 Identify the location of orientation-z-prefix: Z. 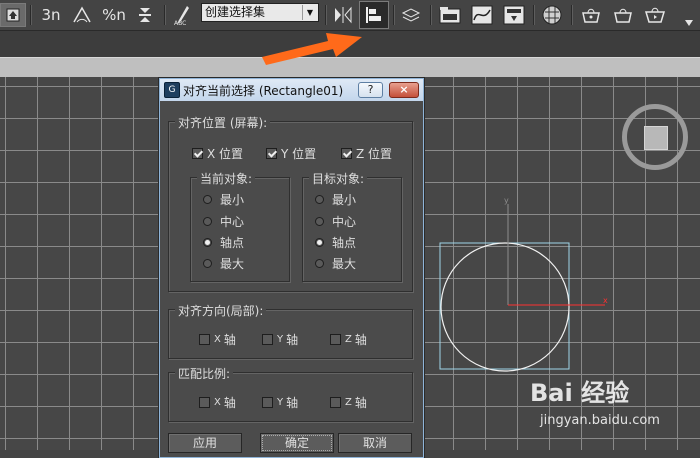
(348, 339).